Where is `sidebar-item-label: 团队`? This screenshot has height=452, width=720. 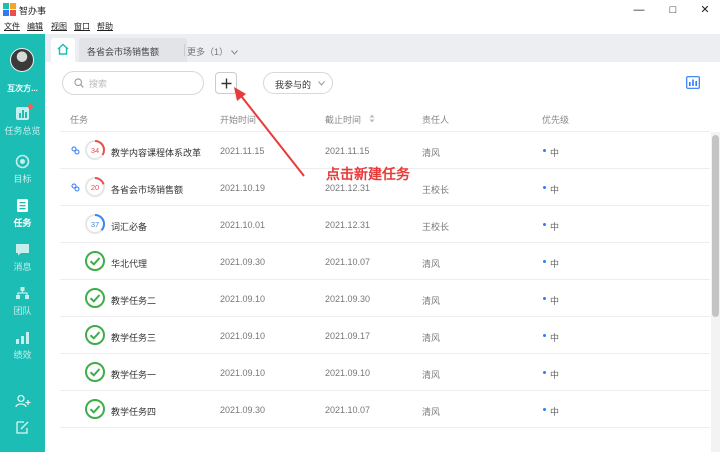 sidebar-item-label: 团队 is located at coordinates (22, 311).